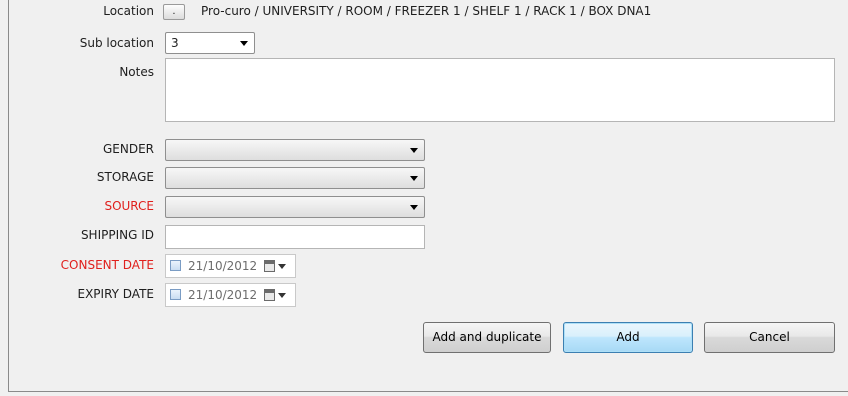 The height and width of the screenshot is (396, 848). What do you see at coordinates (428, 391) in the screenshot?
I see `panel-bottom-border` at bounding box center [428, 391].